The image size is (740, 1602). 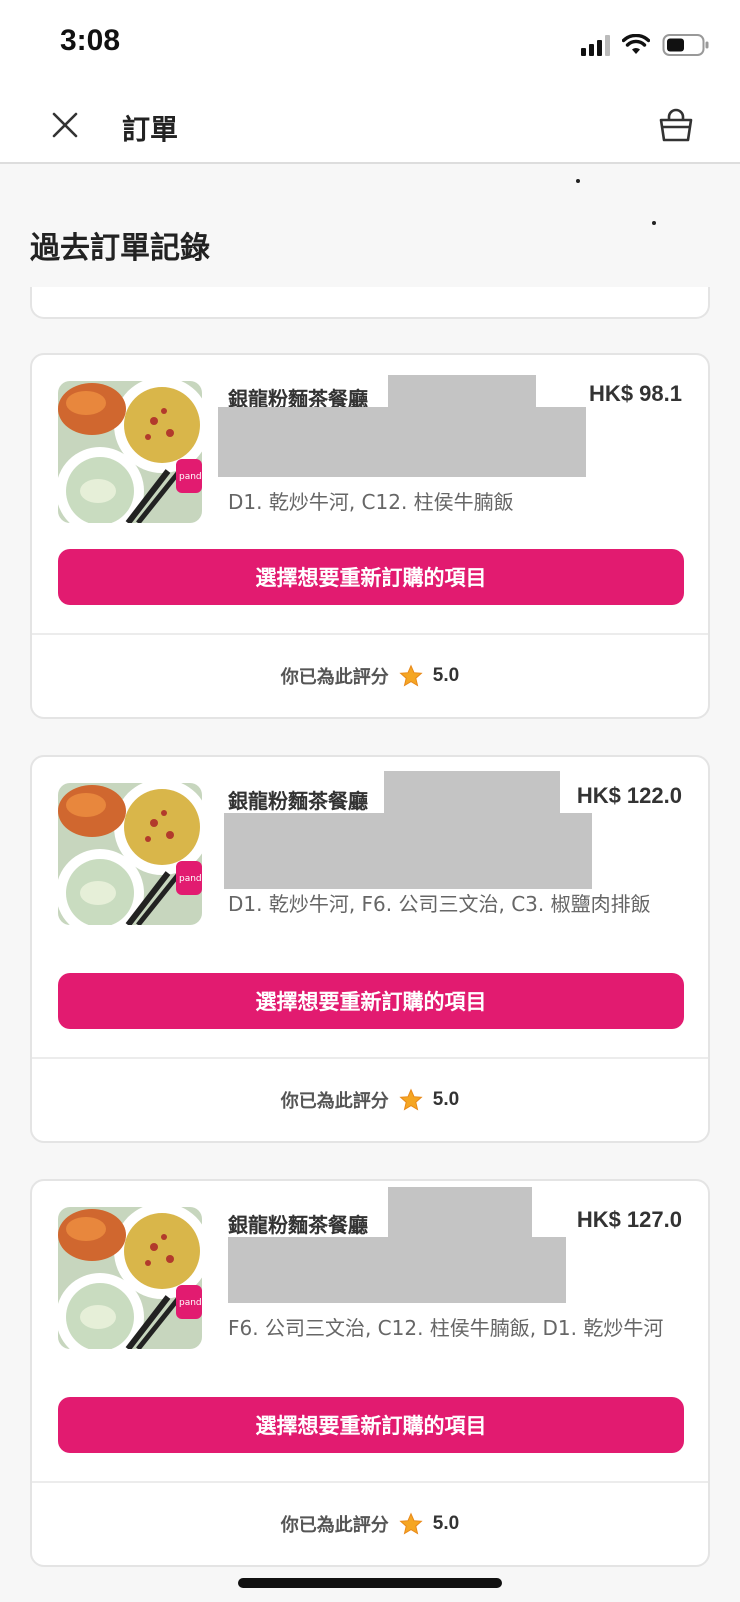 I want to click on order-price: HK$ 98.1, so click(x=635, y=393).